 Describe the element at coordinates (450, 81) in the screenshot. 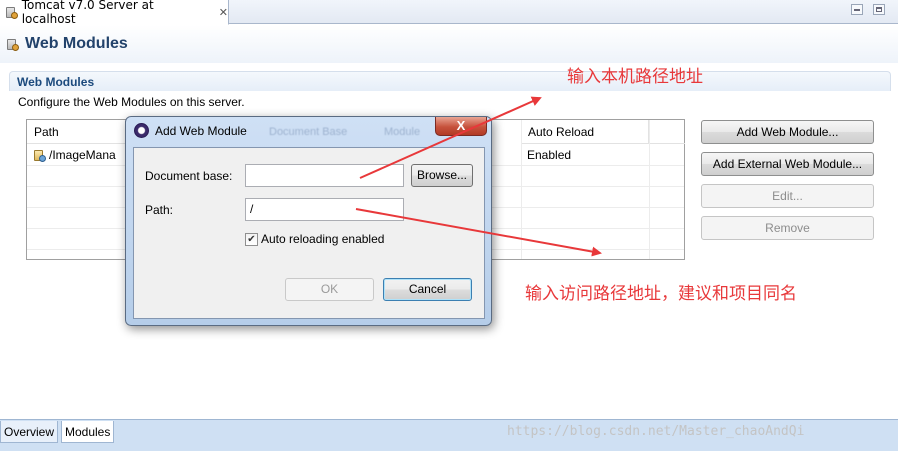

I see `section-header: Web Modules` at that location.